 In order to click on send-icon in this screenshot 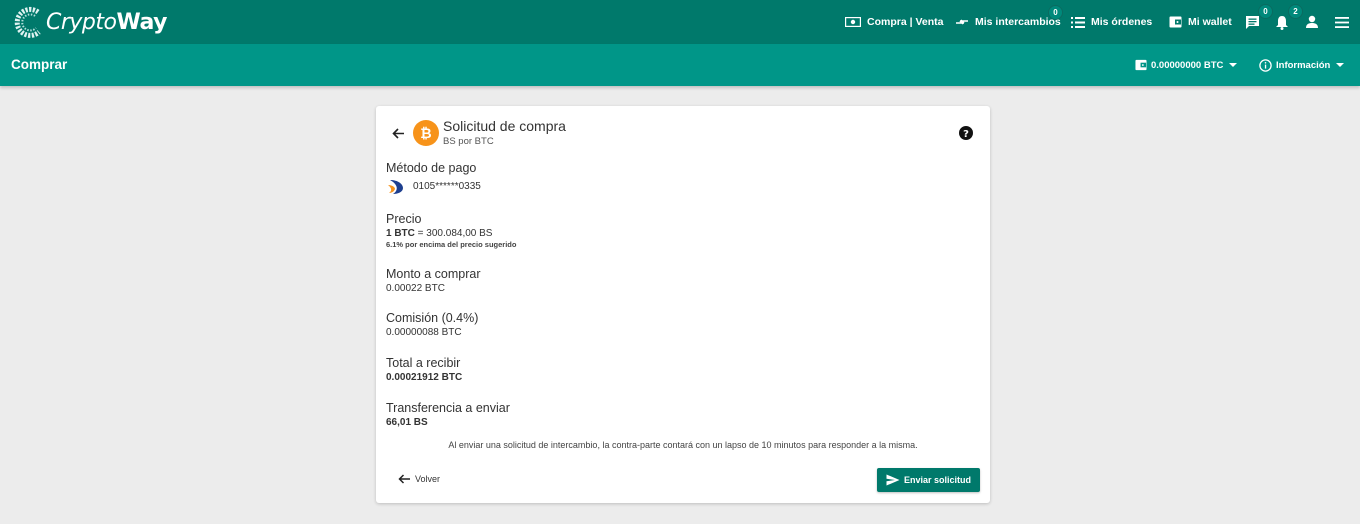, I will do `click(893, 480)`.